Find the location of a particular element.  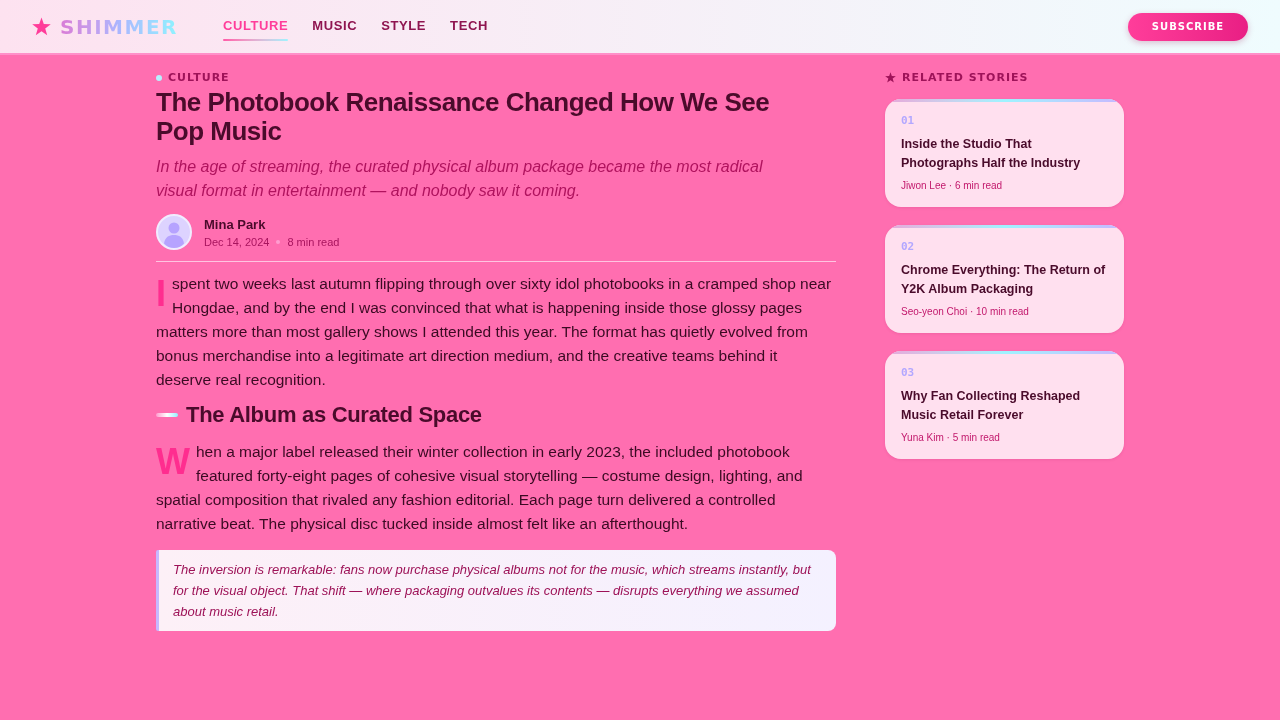

story-card: 02 Chrome Everything: The Return of Y2K Album Packaging Seo-yeon Choi · 10 min read is located at coordinates (1004, 279).